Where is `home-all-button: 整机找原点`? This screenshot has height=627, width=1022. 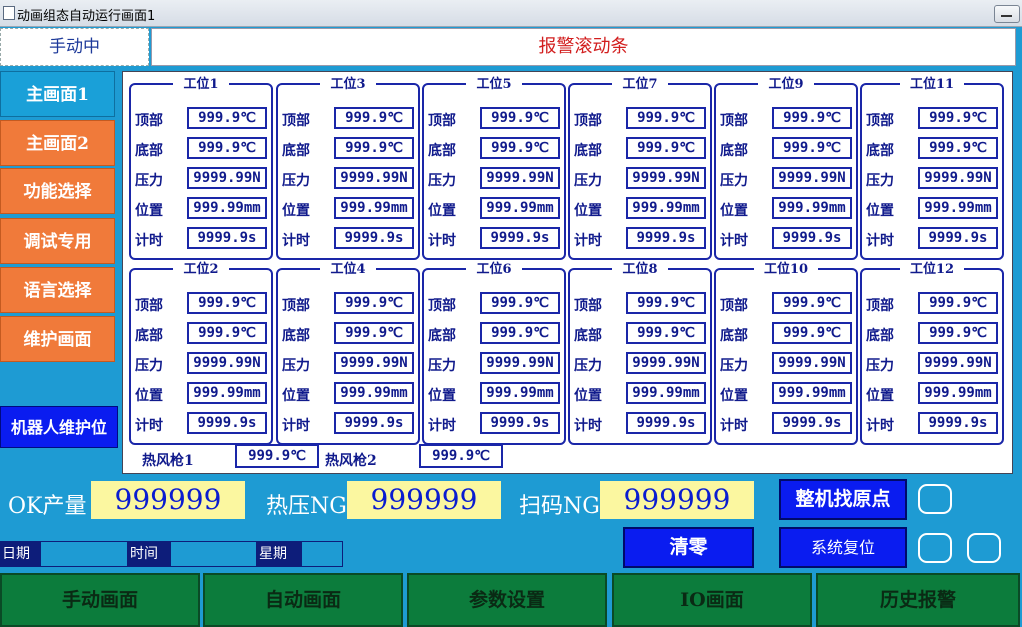 home-all-button: 整机找原点 is located at coordinates (843, 499).